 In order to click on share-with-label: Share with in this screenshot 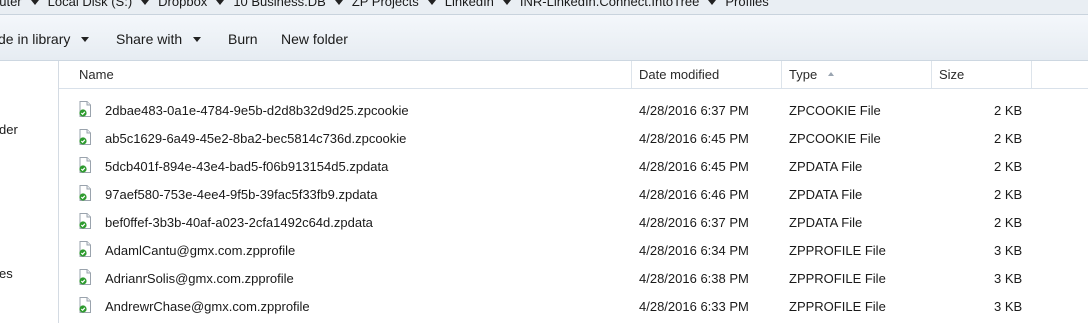, I will do `click(149, 39)`.